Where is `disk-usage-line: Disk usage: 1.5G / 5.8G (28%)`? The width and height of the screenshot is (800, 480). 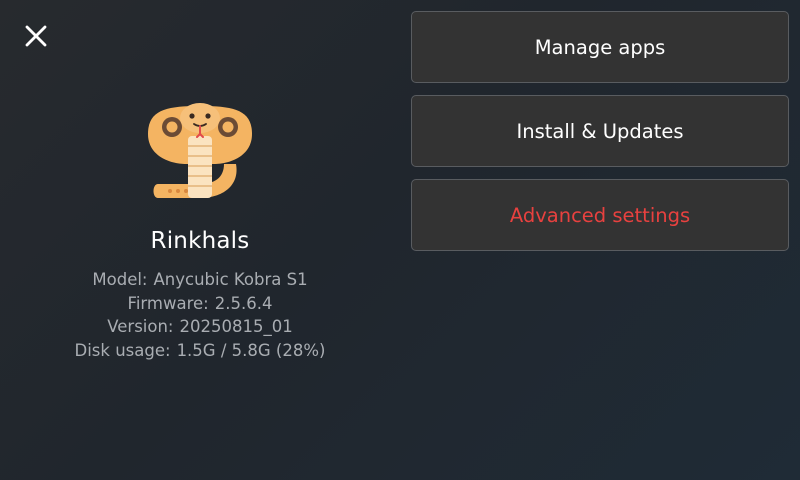
disk-usage-line: Disk usage: 1.5G / 5.8G (28%) is located at coordinates (200, 351).